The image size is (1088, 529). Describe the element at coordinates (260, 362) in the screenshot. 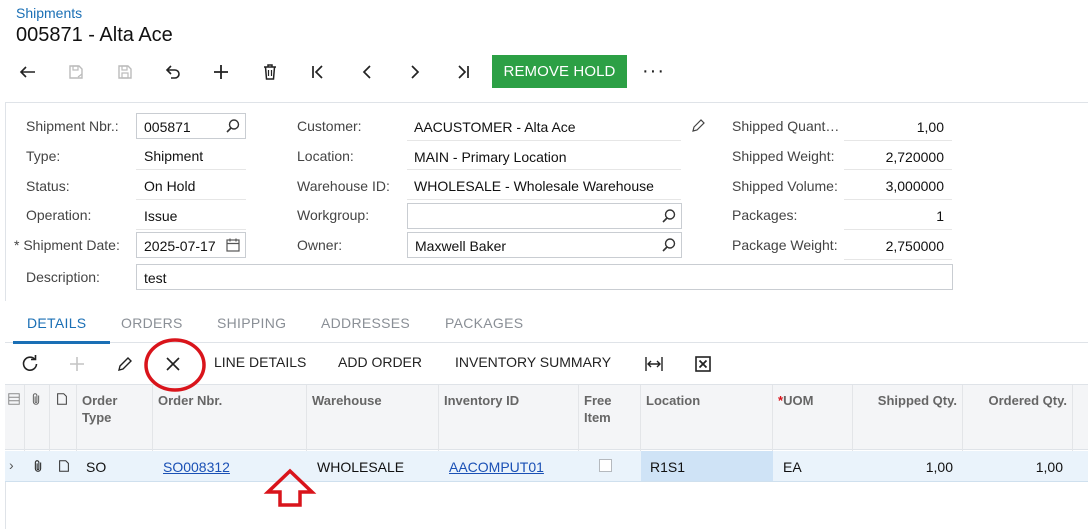

I see `line-details-button: LINE DETAILS` at that location.